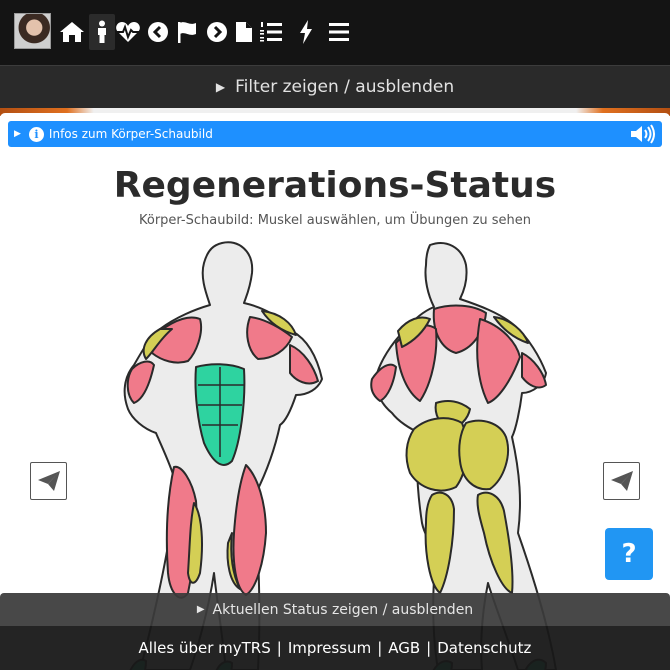 This screenshot has height=670, width=670. Describe the element at coordinates (343, 609) in the screenshot. I see `status-toggle-label: Aktuellen Status zeigen / ausblenden` at that location.